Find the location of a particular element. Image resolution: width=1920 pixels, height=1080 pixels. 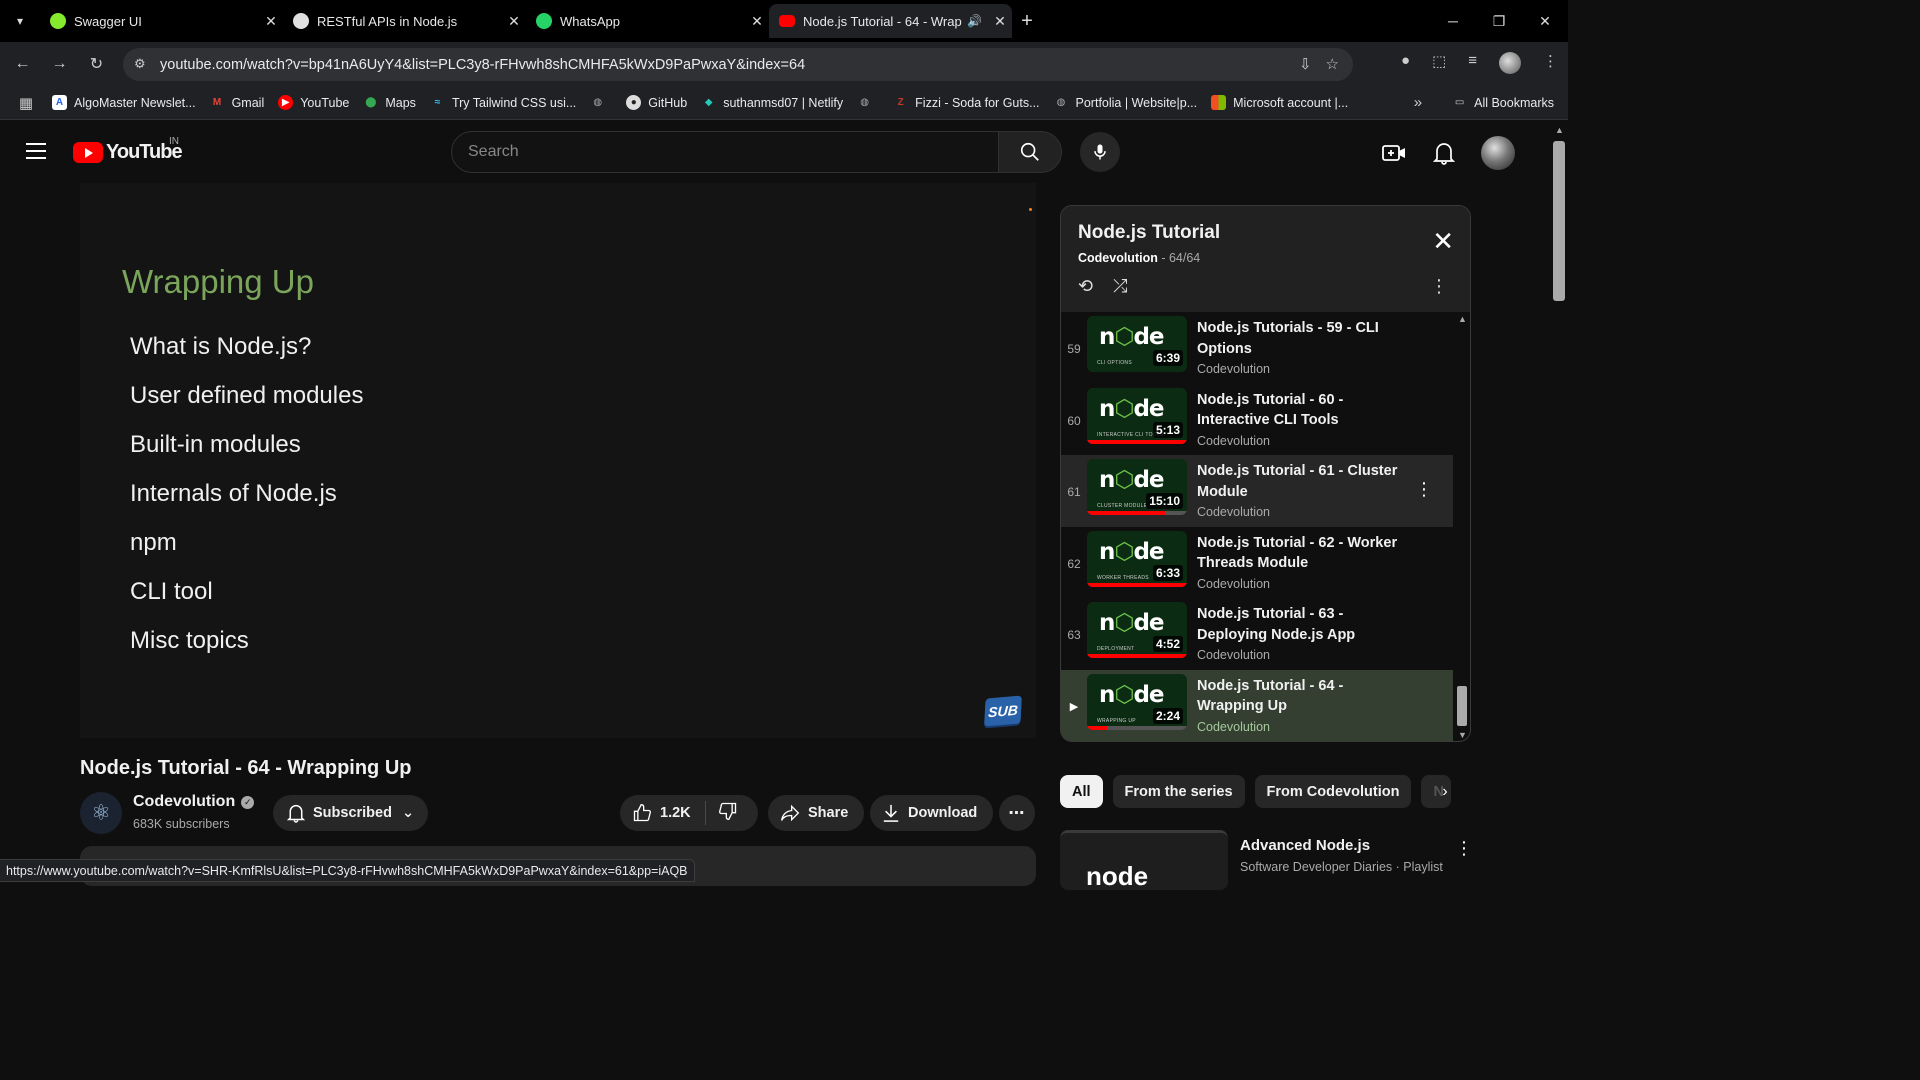

more-bookmarks-chevron-icon: » is located at coordinates (1418, 102).